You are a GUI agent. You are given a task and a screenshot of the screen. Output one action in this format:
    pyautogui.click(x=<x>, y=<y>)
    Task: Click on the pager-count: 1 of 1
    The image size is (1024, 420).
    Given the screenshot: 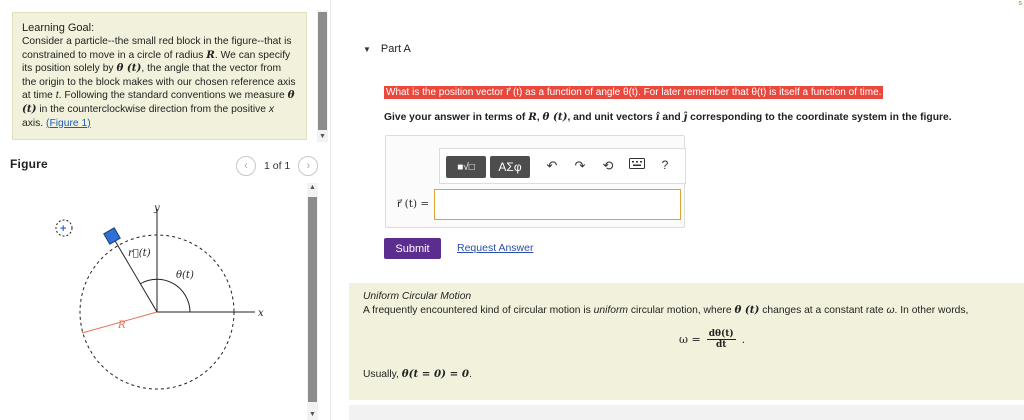 What is the action you would take?
    pyautogui.click(x=277, y=166)
    